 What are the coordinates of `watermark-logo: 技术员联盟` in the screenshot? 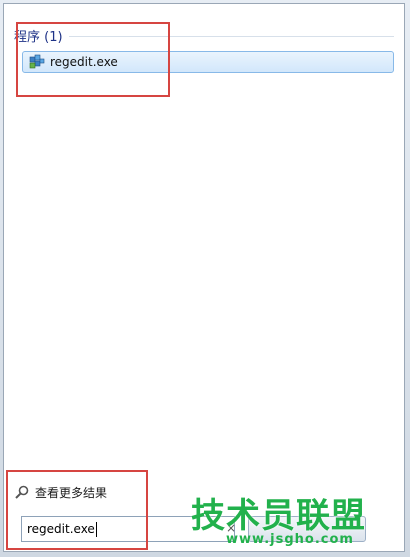 It's located at (278, 516).